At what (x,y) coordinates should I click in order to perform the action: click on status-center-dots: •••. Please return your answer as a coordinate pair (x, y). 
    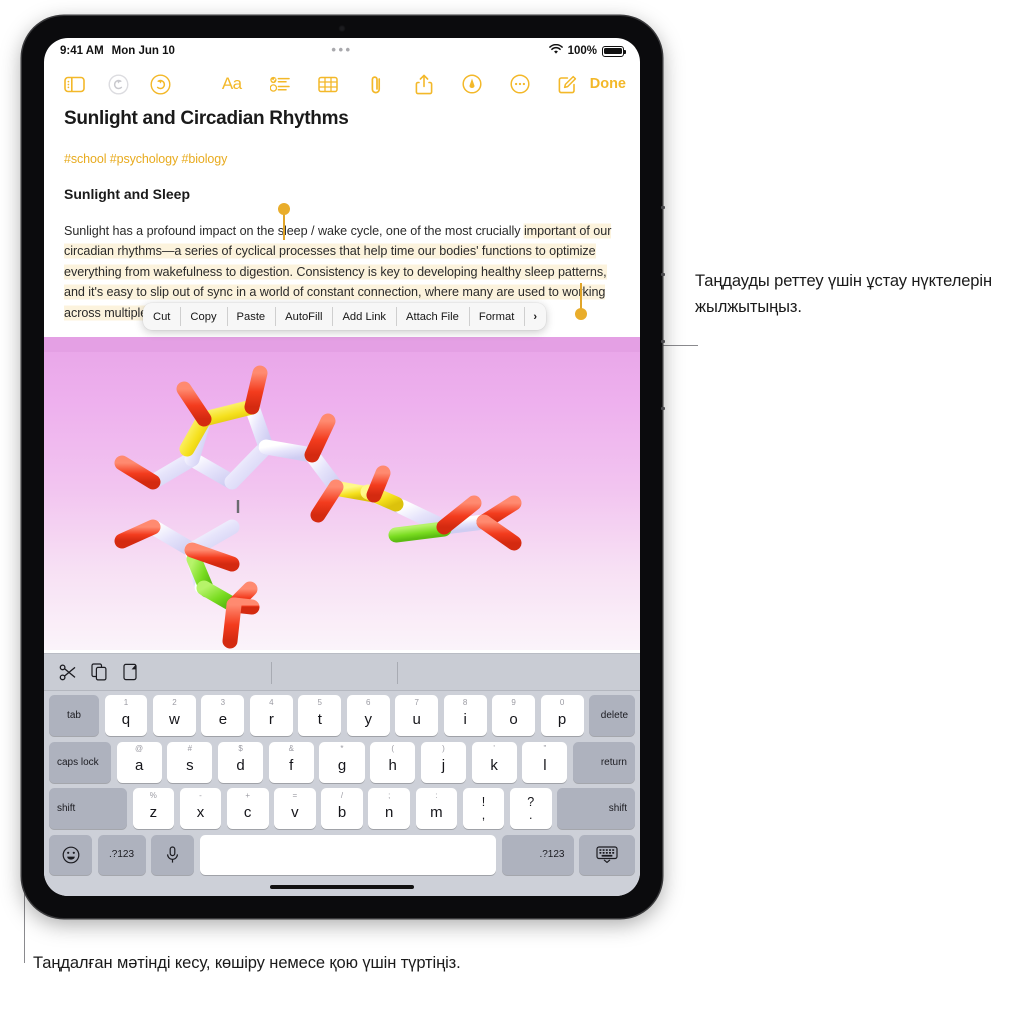
    Looking at the image, I should click on (342, 49).